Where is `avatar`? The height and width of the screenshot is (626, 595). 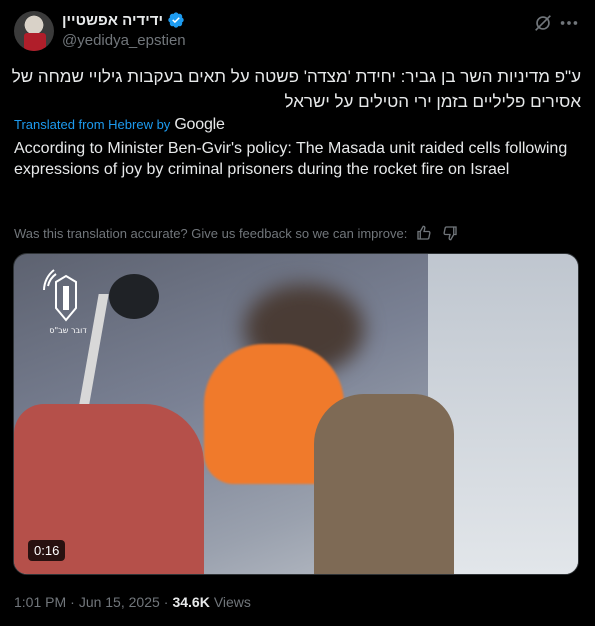
avatar is located at coordinates (34, 31).